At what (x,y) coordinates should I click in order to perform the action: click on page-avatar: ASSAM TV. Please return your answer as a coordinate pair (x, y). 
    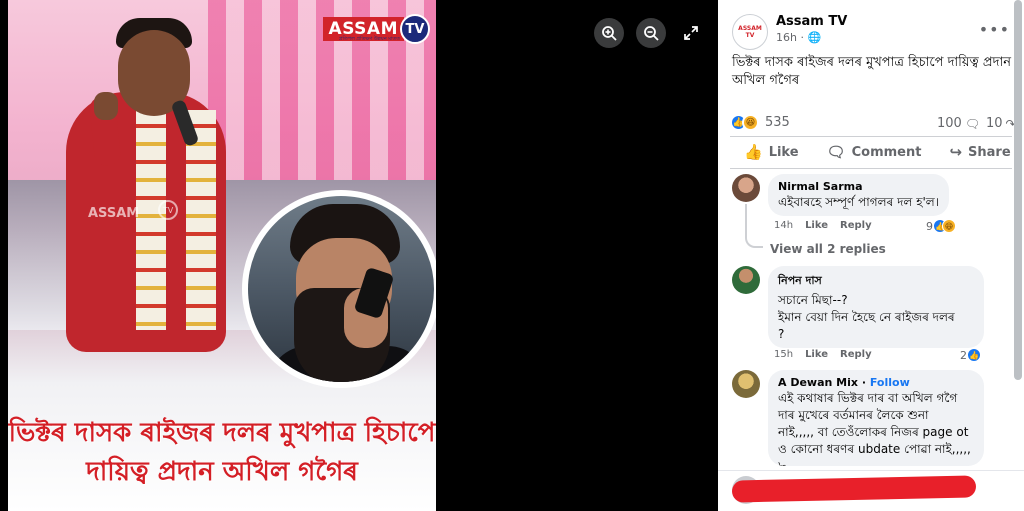
    Looking at the image, I should click on (750, 32).